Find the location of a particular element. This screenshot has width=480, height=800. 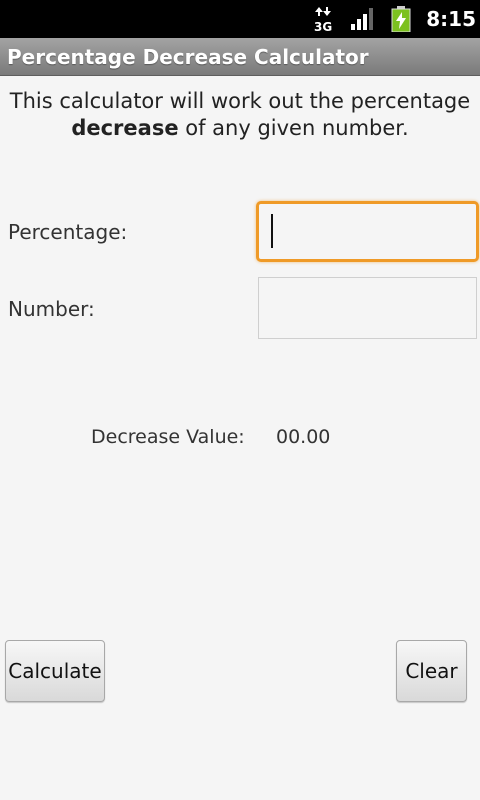

number-label: Number: is located at coordinates (51, 309).